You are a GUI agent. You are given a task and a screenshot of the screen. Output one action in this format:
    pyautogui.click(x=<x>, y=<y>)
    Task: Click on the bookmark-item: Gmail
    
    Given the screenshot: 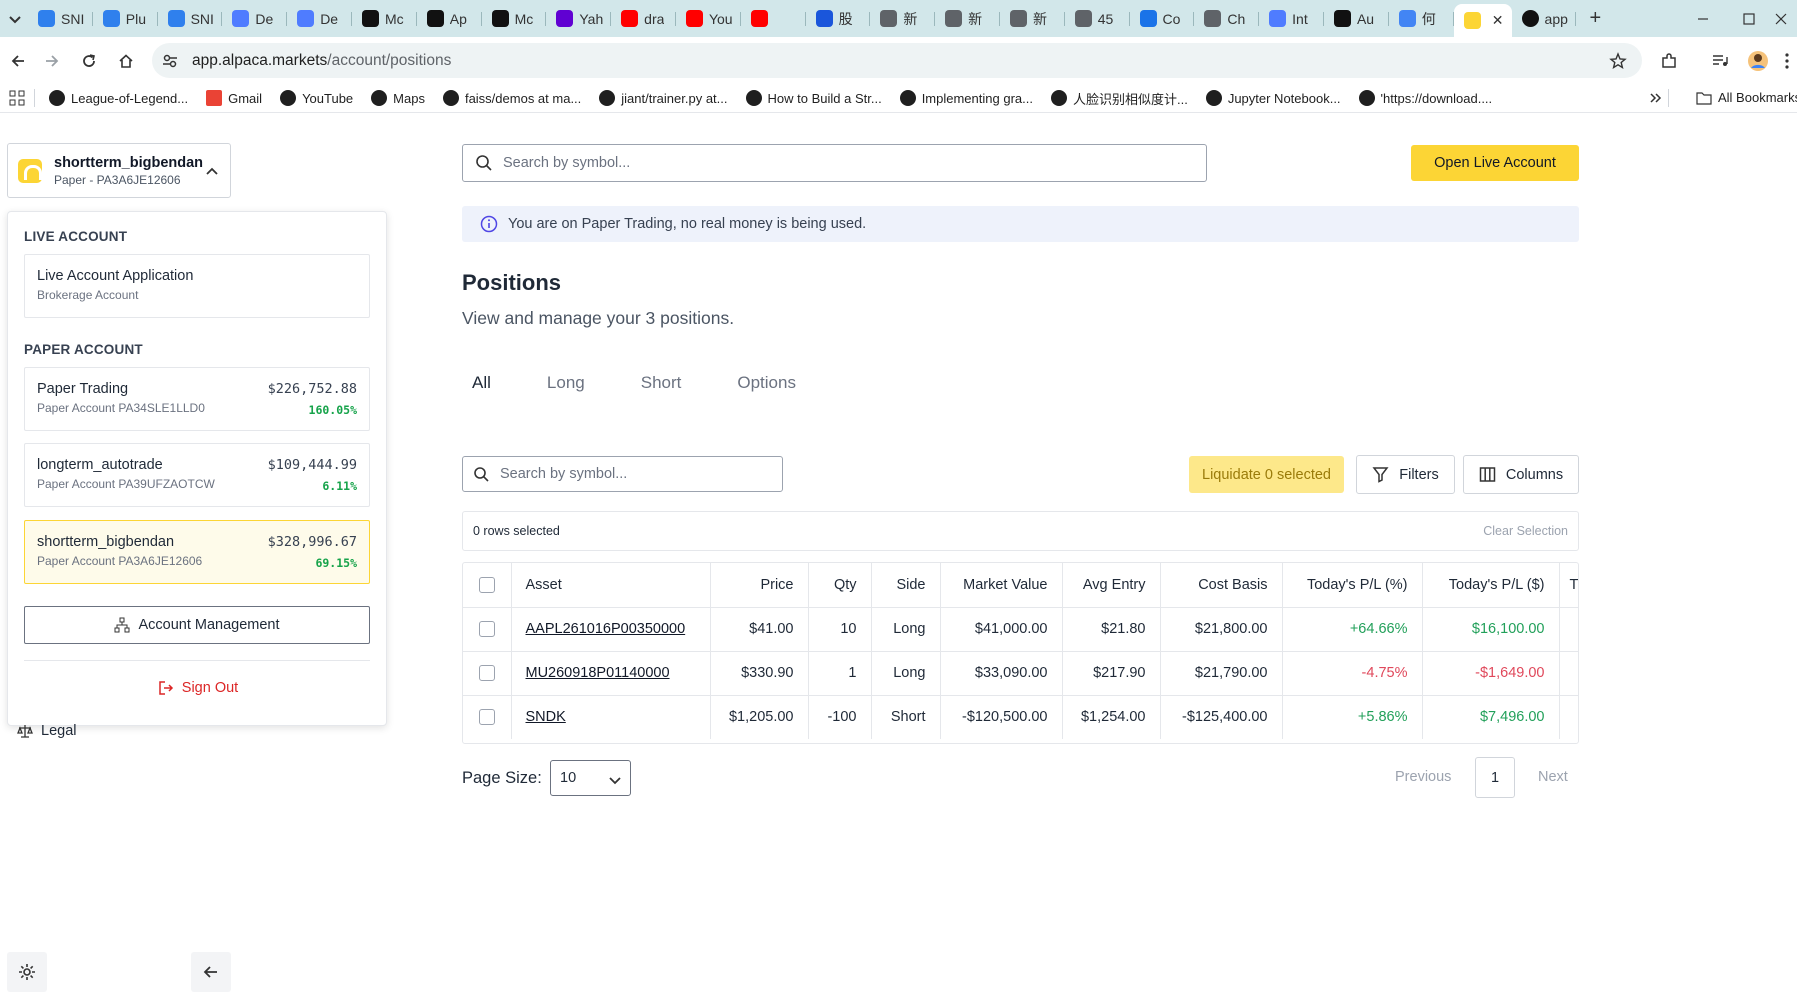 What is the action you would take?
    pyautogui.click(x=234, y=98)
    